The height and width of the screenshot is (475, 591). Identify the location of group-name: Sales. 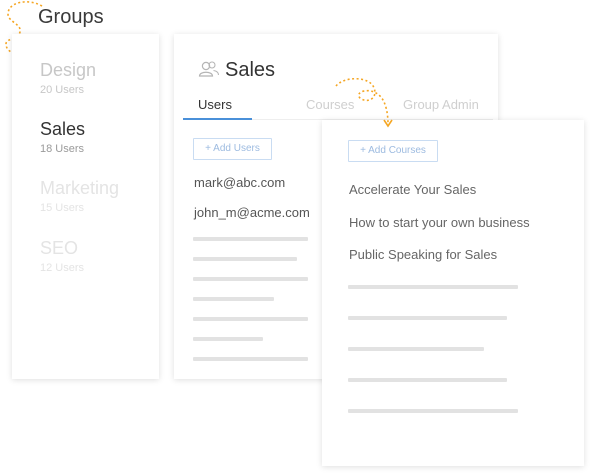
(63, 129).